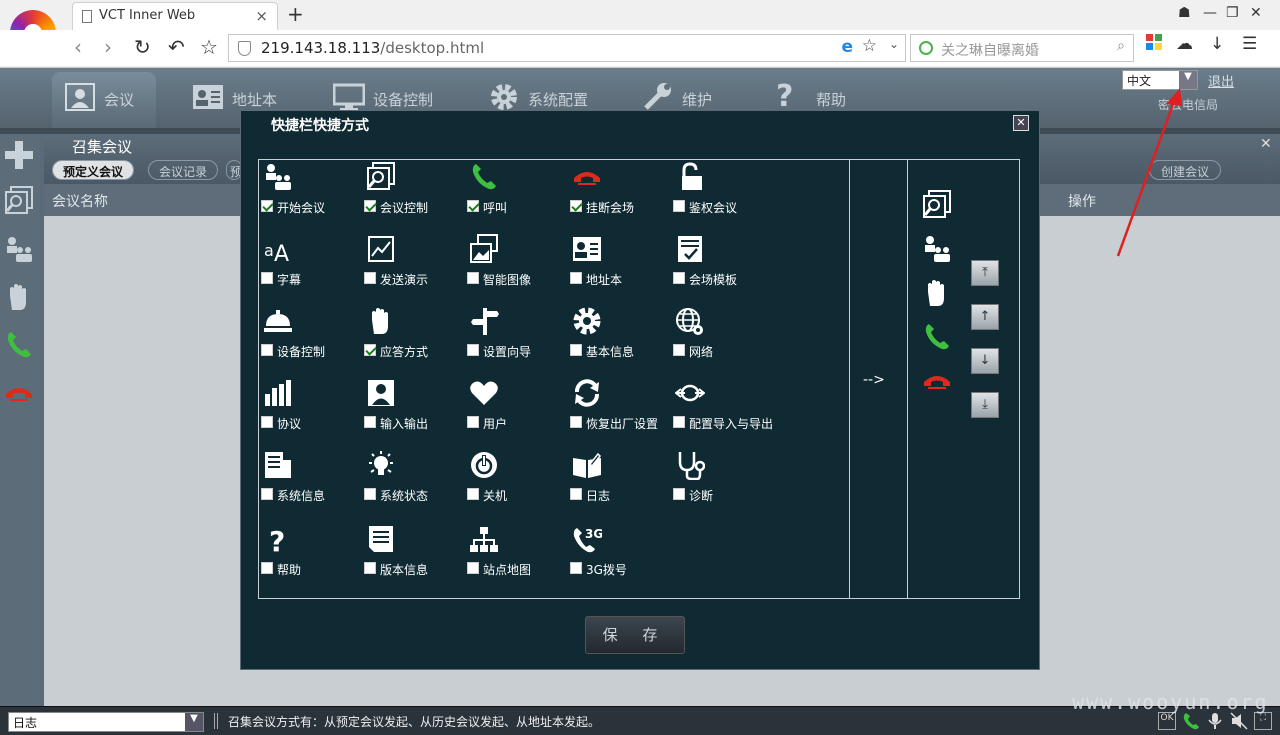 This screenshot has width=1280, height=735. I want to click on close-icon: ✕, so click(1267, 144).